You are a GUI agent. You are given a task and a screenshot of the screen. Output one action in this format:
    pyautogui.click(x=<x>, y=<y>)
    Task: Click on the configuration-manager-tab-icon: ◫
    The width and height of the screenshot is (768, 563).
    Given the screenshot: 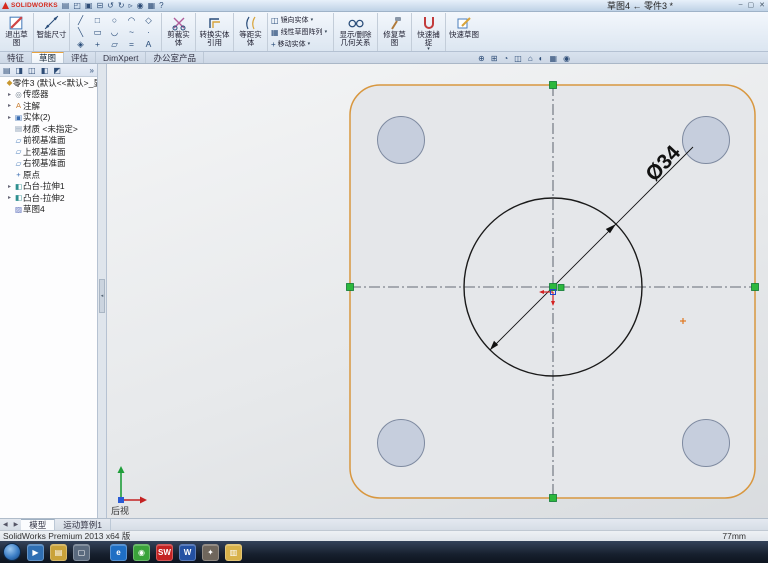 What is the action you would take?
    pyautogui.click(x=32, y=70)
    